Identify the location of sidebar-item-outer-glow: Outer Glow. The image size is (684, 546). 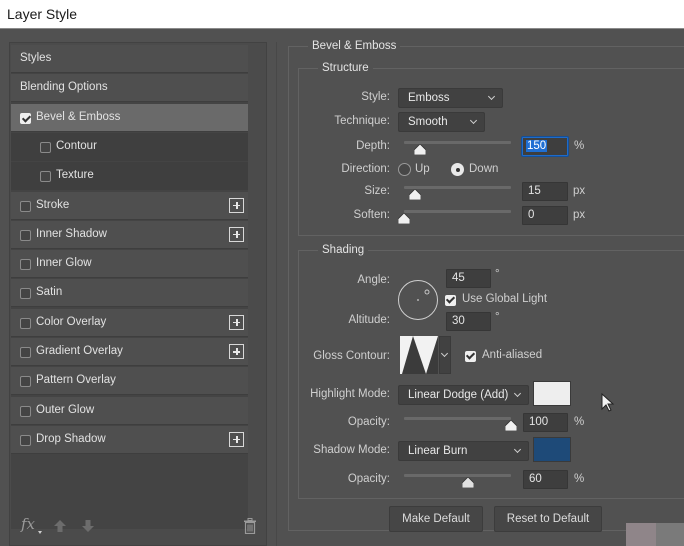
(129, 410).